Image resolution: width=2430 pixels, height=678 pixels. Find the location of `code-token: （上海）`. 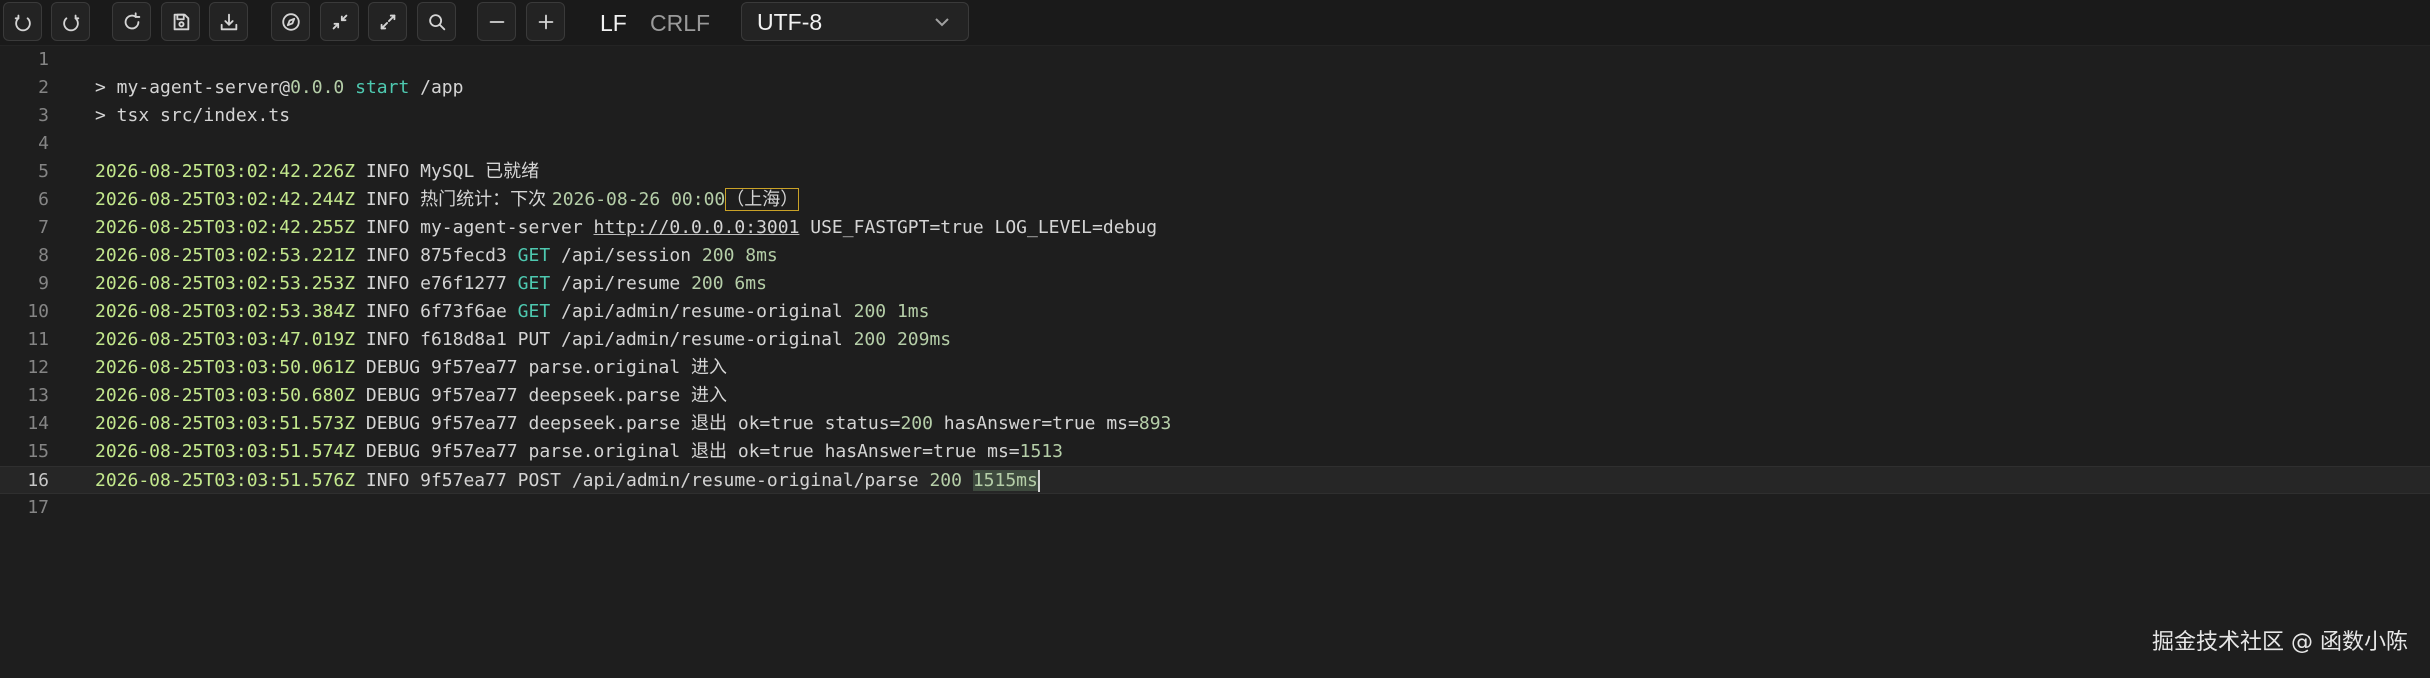

code-token: （上海） is located at coordinates (762, 199).